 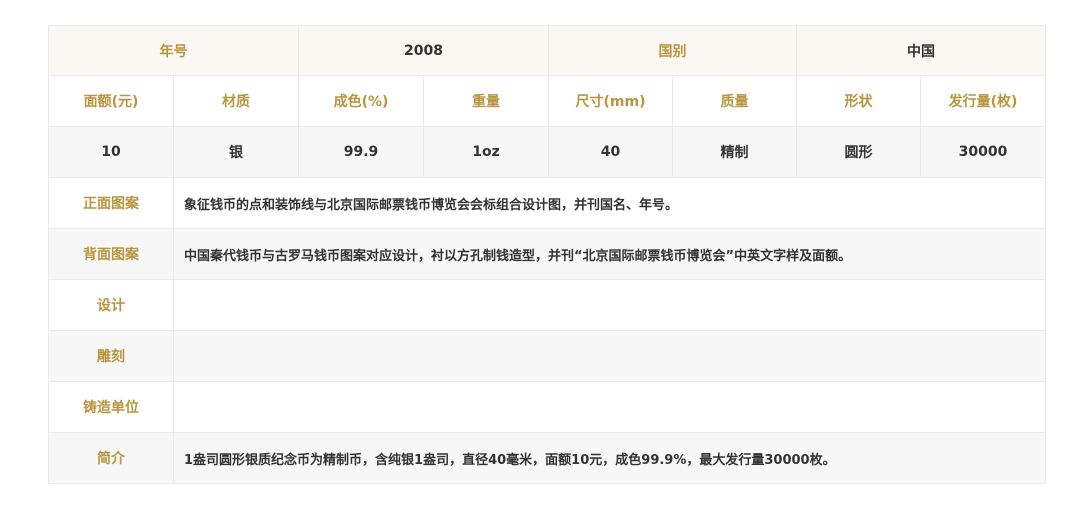 I want to click on reverse-label: 背面图案, so click(x=111, y=254).